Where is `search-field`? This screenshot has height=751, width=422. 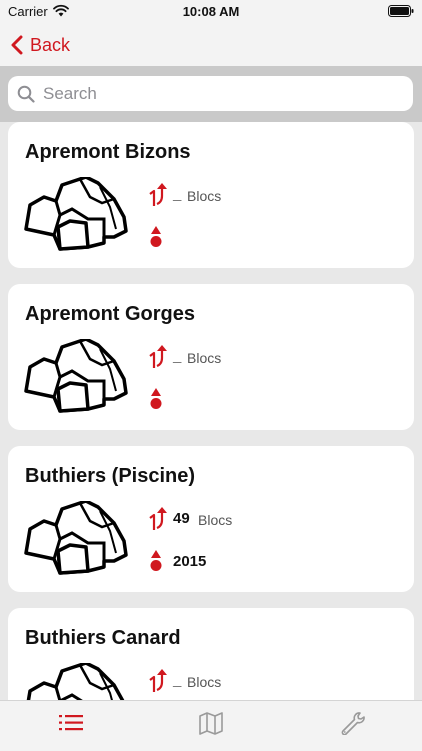 search-field is located at coordinates (210, 93).